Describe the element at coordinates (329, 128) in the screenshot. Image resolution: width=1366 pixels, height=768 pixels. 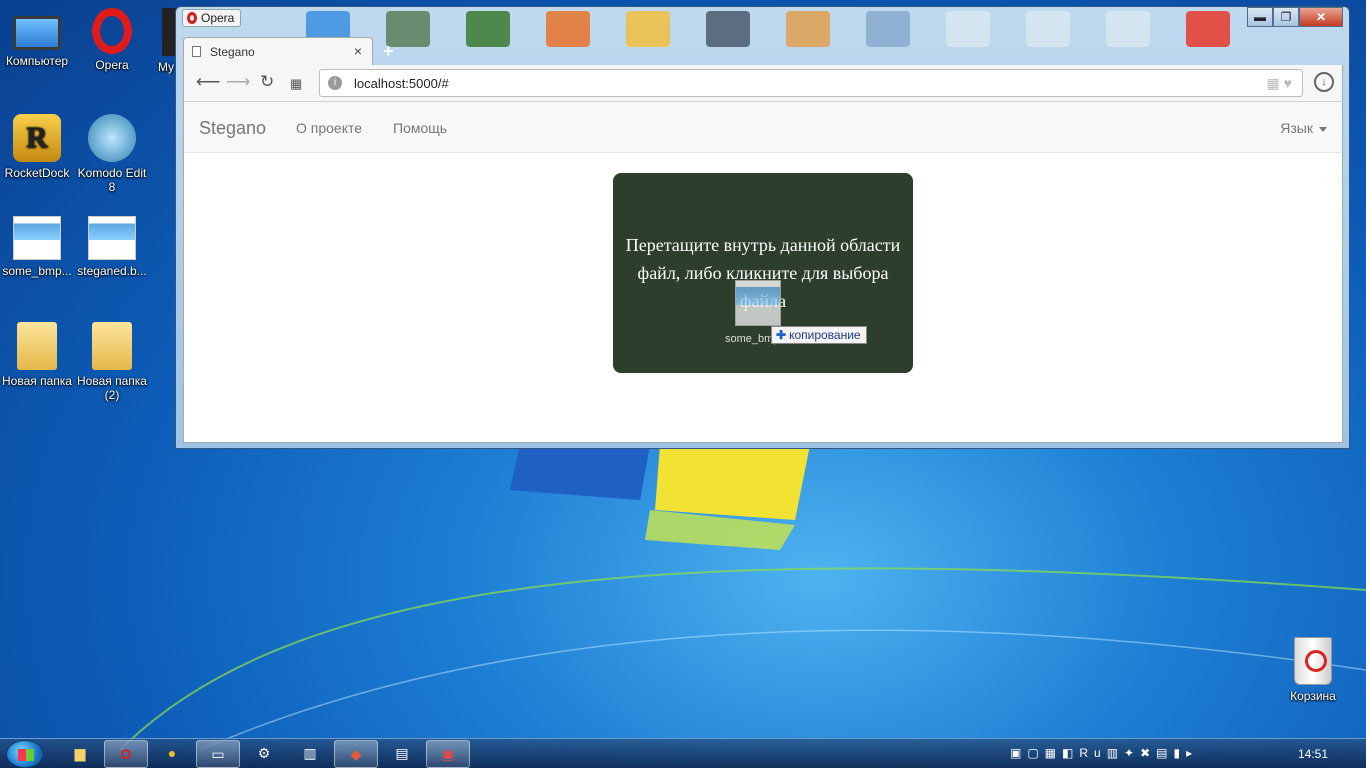
I see `nav-link-about: О проекте` at that location.